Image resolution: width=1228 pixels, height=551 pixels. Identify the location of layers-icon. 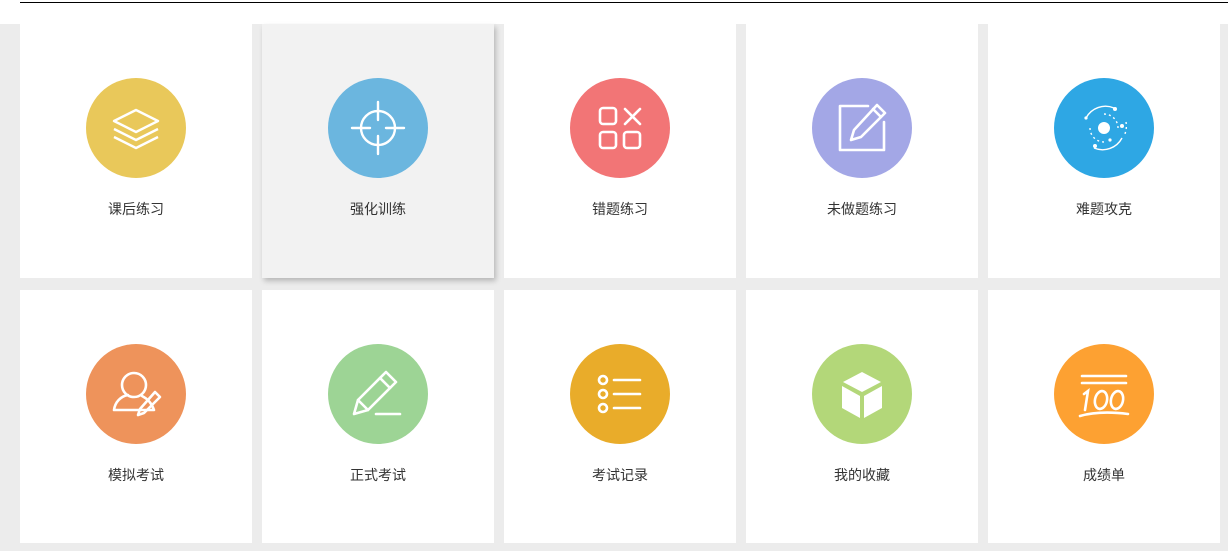
(136, 128).